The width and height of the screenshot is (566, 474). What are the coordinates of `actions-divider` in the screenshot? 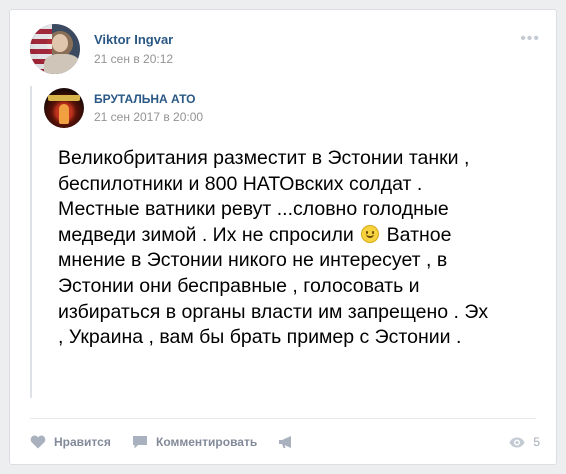 It's located at (283, 418).